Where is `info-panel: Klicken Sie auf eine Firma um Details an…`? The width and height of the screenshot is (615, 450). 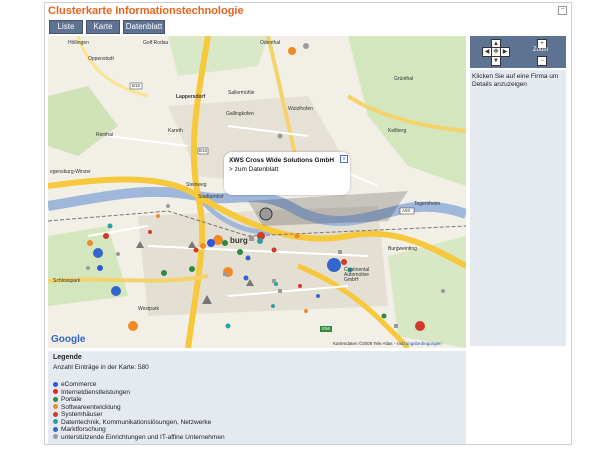 info-panel: Klicken Sie auf eine Firma um Details an… is located at coordinates (518, 208).